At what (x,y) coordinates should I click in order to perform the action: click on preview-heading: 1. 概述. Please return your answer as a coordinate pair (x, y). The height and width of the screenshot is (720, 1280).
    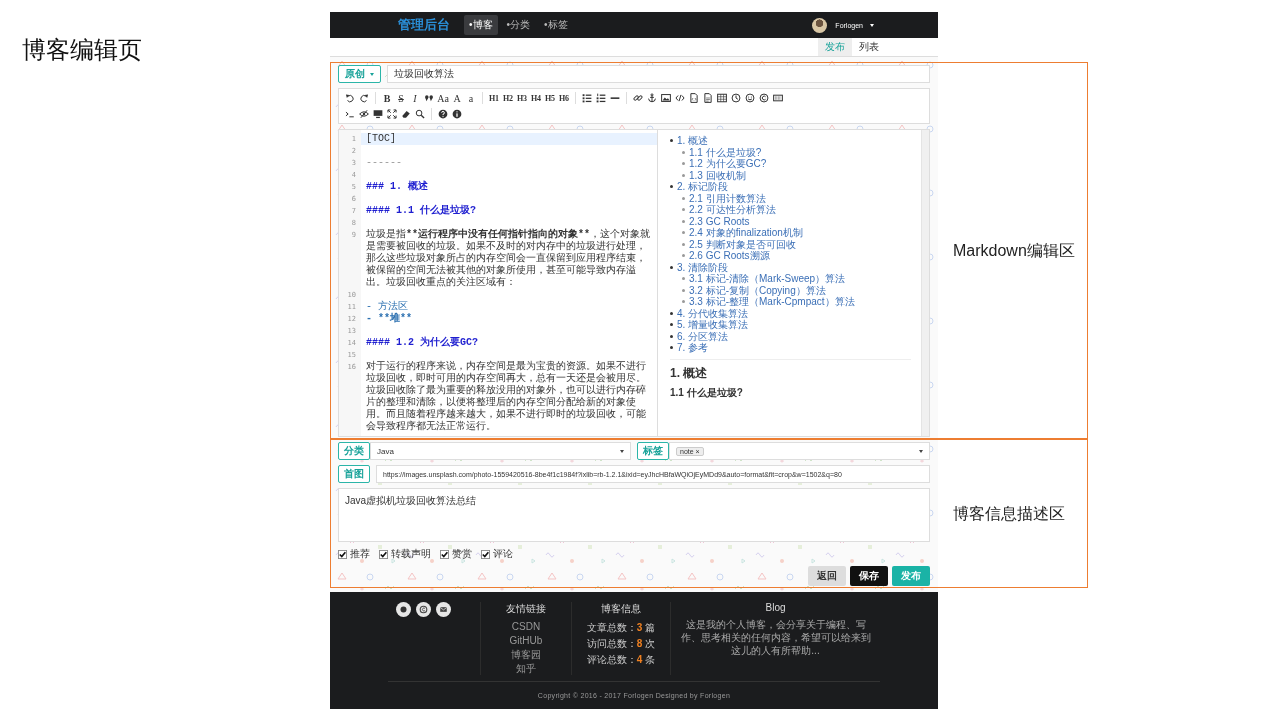
    Looking at the image, I should click on (689, 373).